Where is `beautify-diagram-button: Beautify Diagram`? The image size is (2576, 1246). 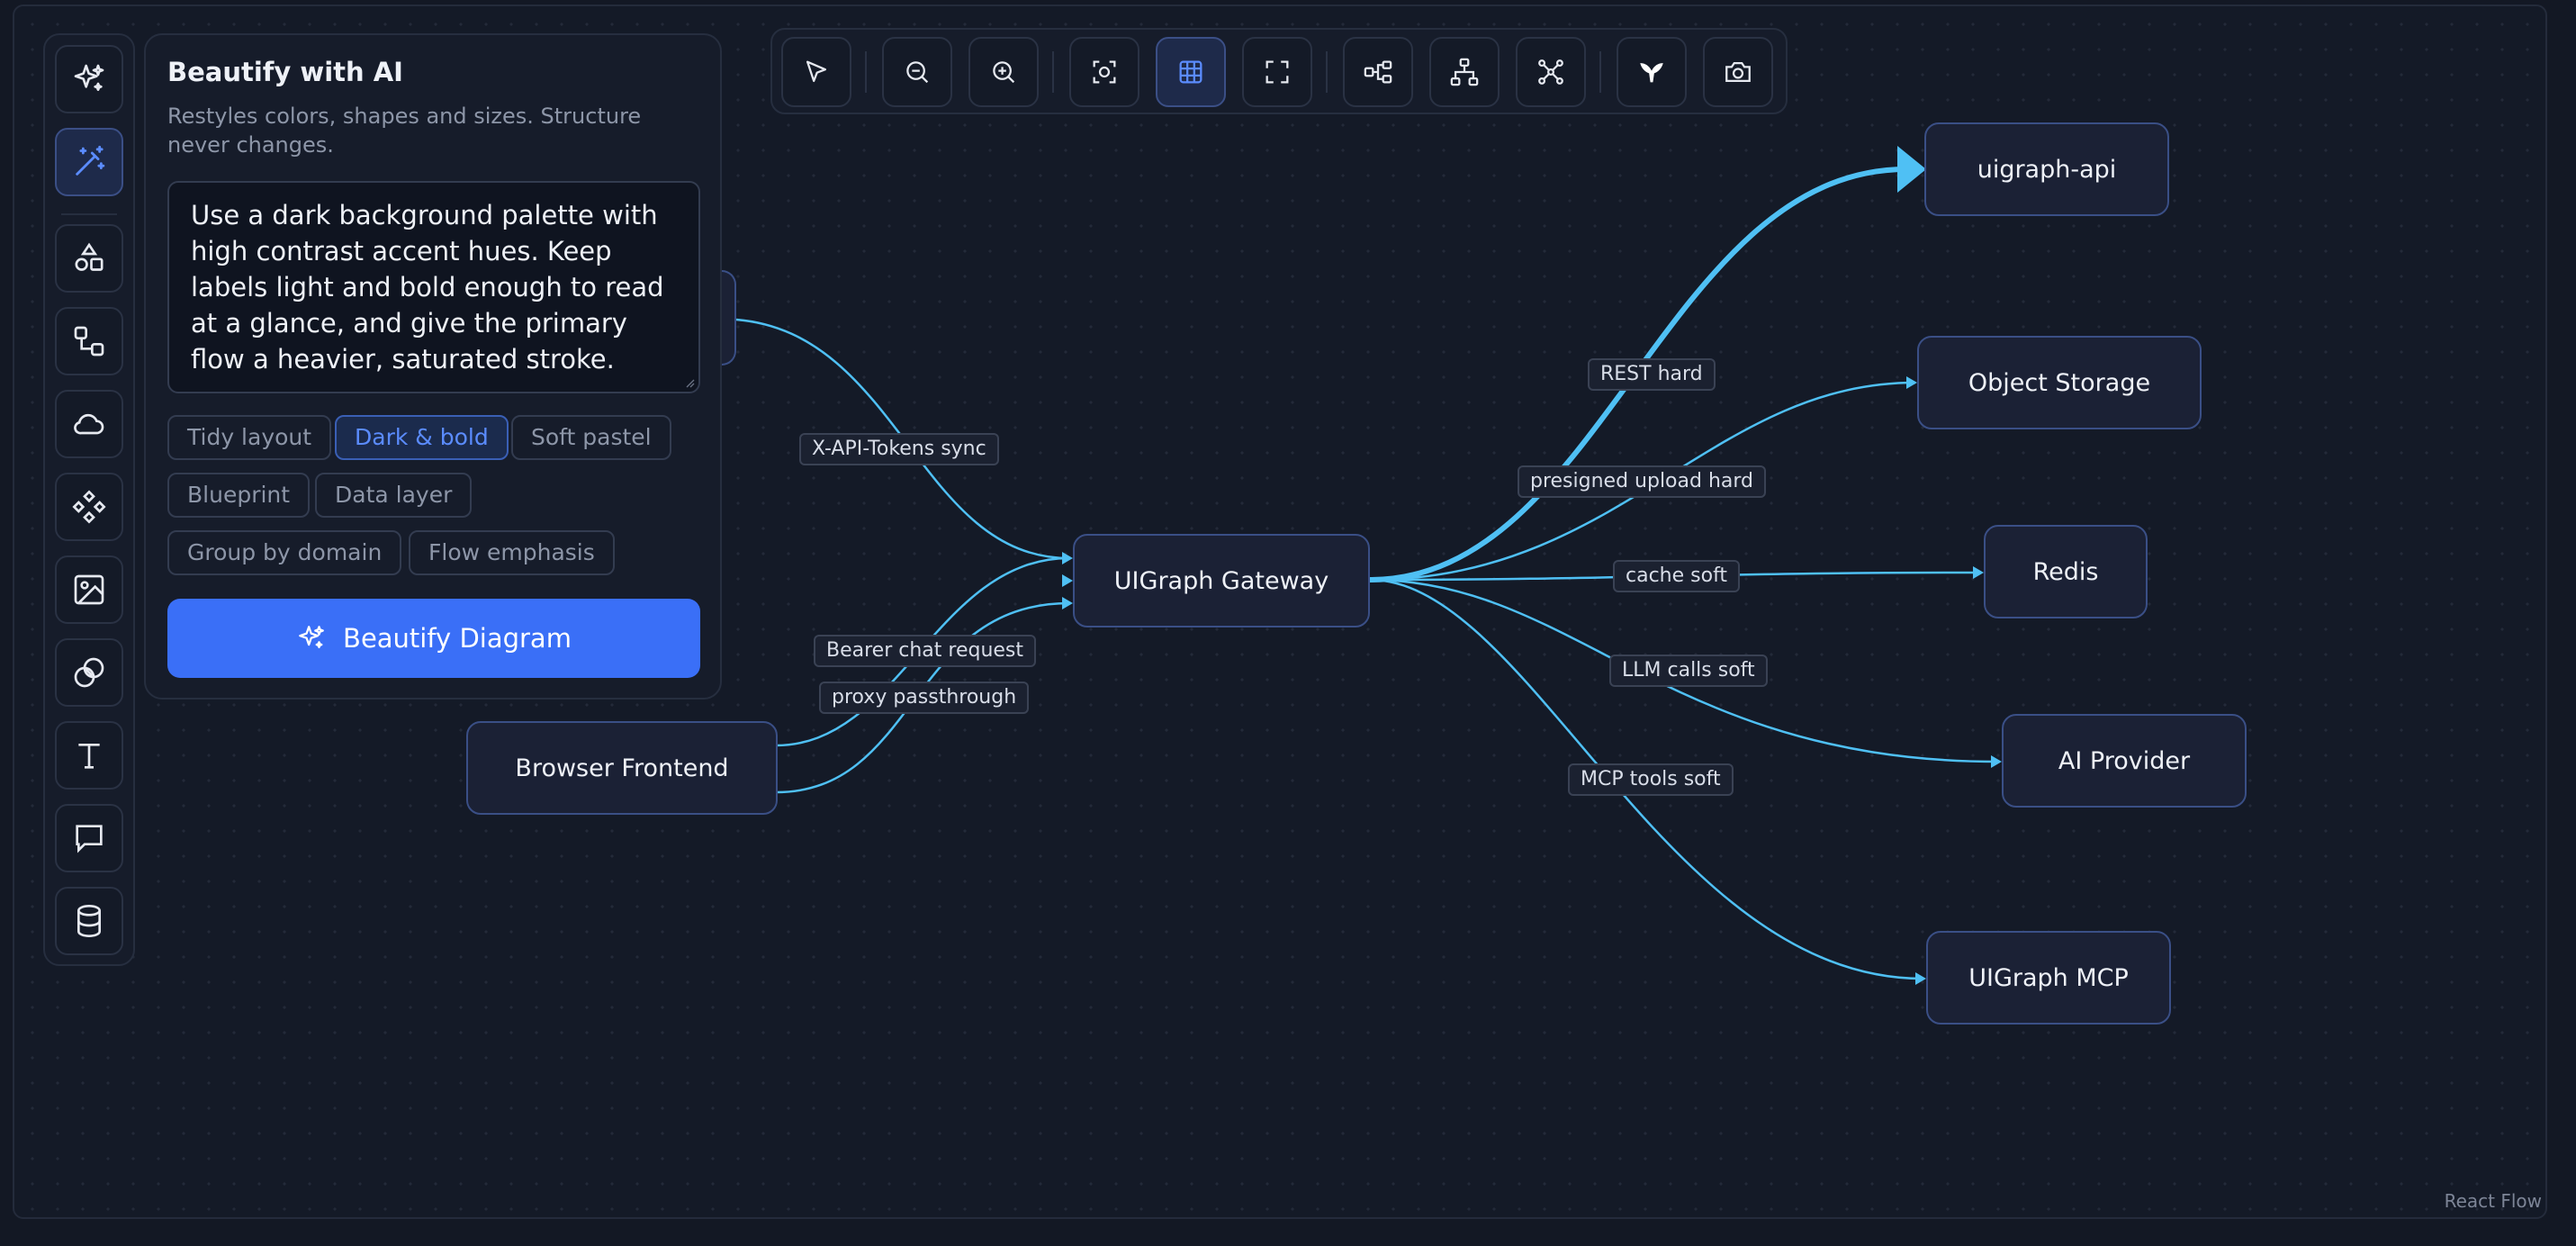 beautify-diagram-button: Beautify Diagram is located at coordinates (433, 638).